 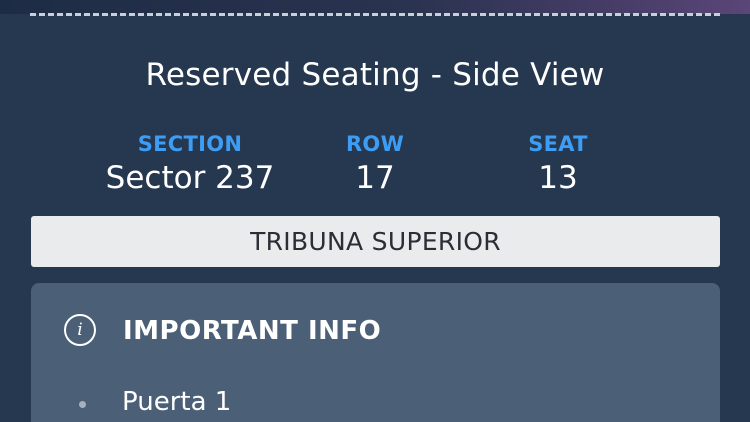 I want to click on row-value: 17, so click(x=375, y=178).